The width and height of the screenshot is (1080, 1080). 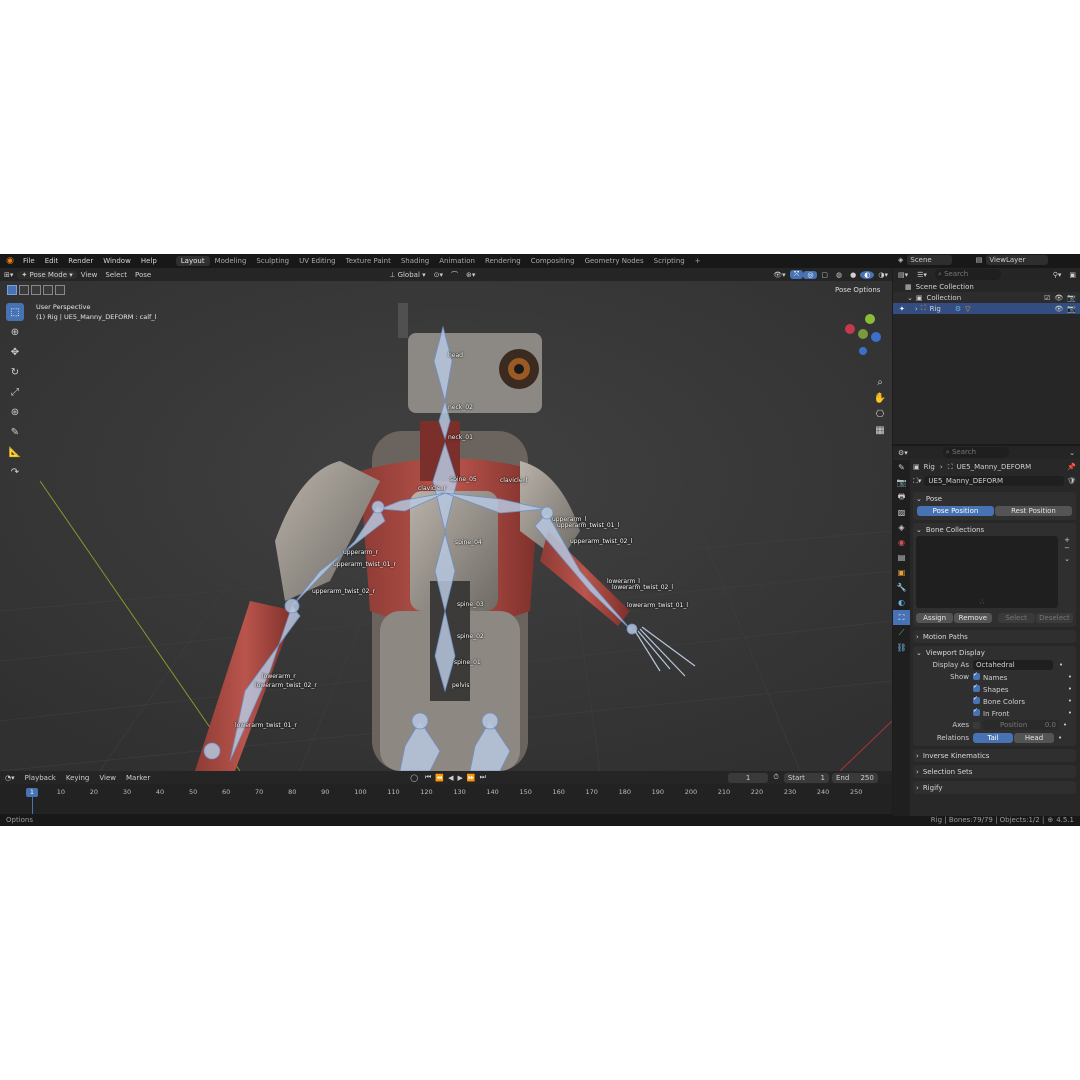 What do you see at coordinates (929, 260) in the screenshot?
I see `scene-name: Scene` at bounding box center [929, 260].